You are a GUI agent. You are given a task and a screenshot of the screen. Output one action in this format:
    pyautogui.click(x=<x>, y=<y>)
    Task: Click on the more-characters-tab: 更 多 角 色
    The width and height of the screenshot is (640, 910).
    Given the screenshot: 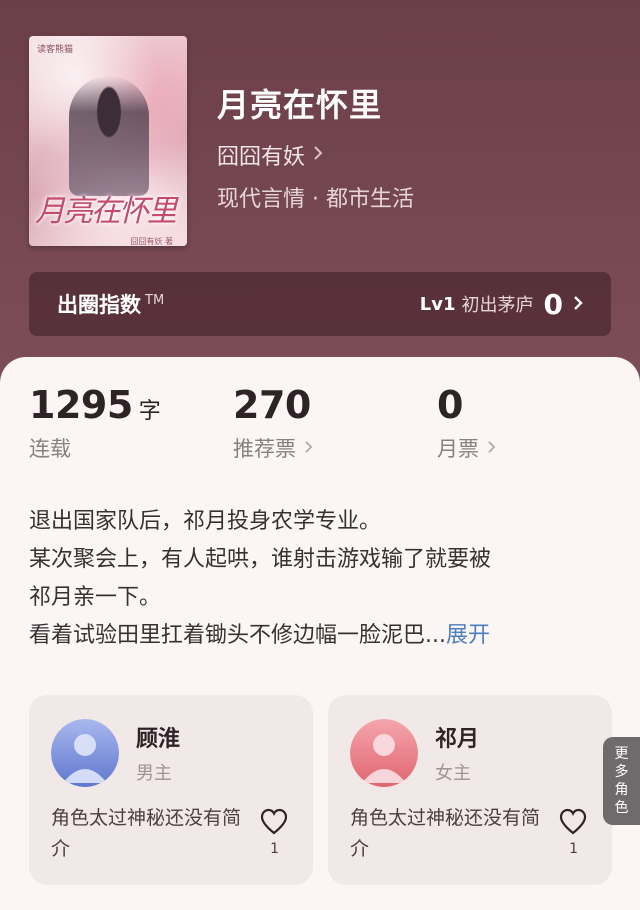 What is the action you would take?
    pyautogui.click(x=621, y=781)
    